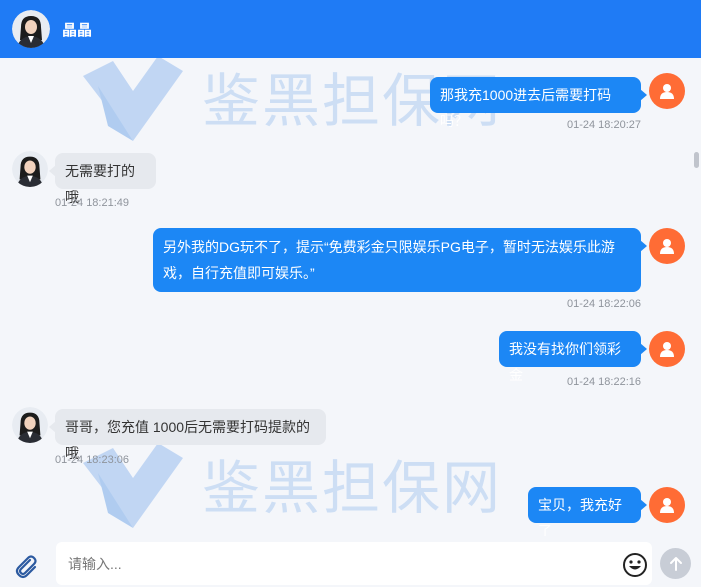 This screenshot has width=701, height=587. What do you see at coordinates (92, 460) in the screenshot?
I see `message-timestamp: 01-24 18:23:06` at bounding box center [92, 460].